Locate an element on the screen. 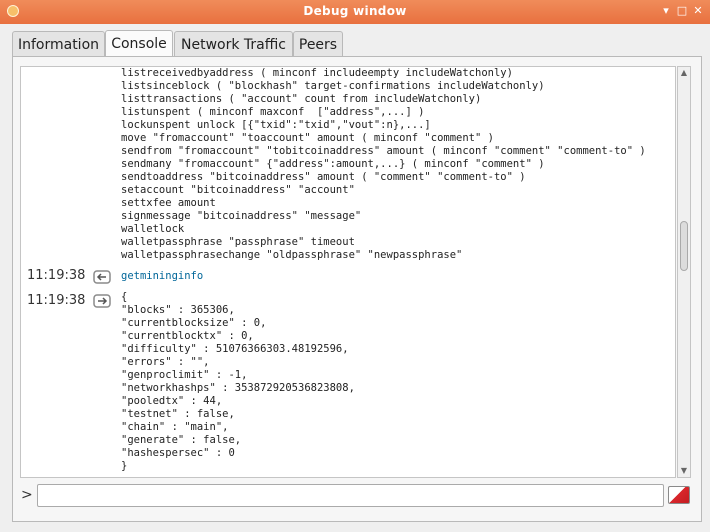 The height and width of the screenshot is (532, 710). reply-timestamp: 11:19:38 is located at coordinates (56, 300).